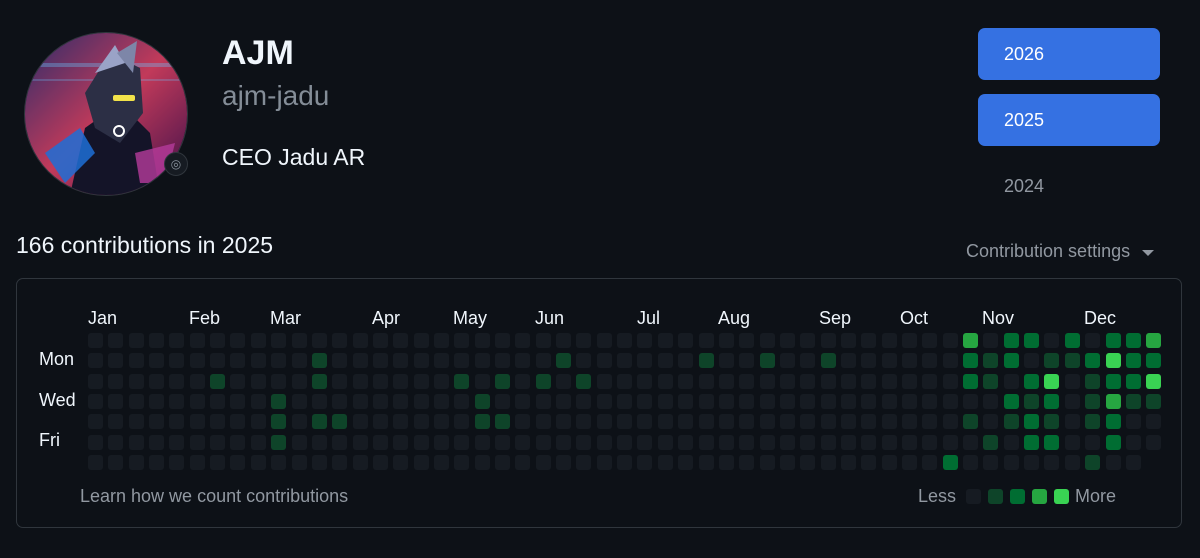  What do you see at coordinates (1060, 251) in the screenshot?
I see `contribution-settings-dropdown: Contribution settings` at bounding box center [1060, 251].